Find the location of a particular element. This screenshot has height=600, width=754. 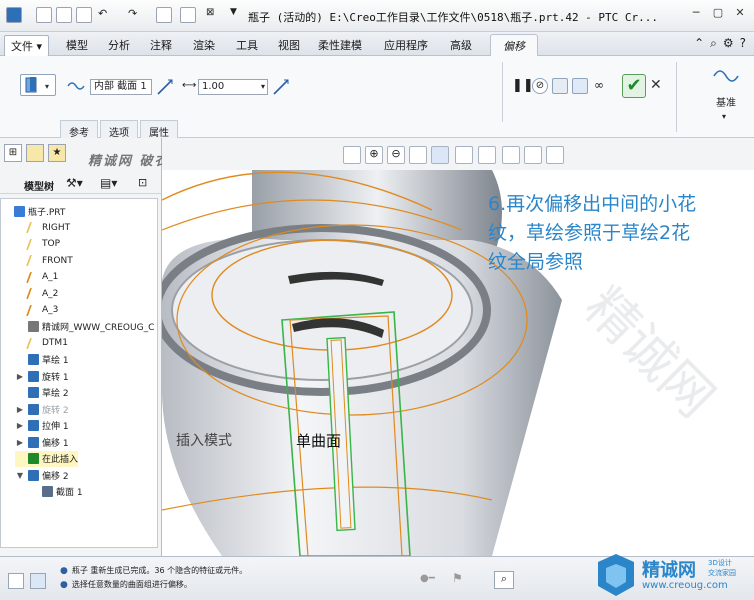

zoom-out-icon: ⊖ is located at coordinates (396, 155).